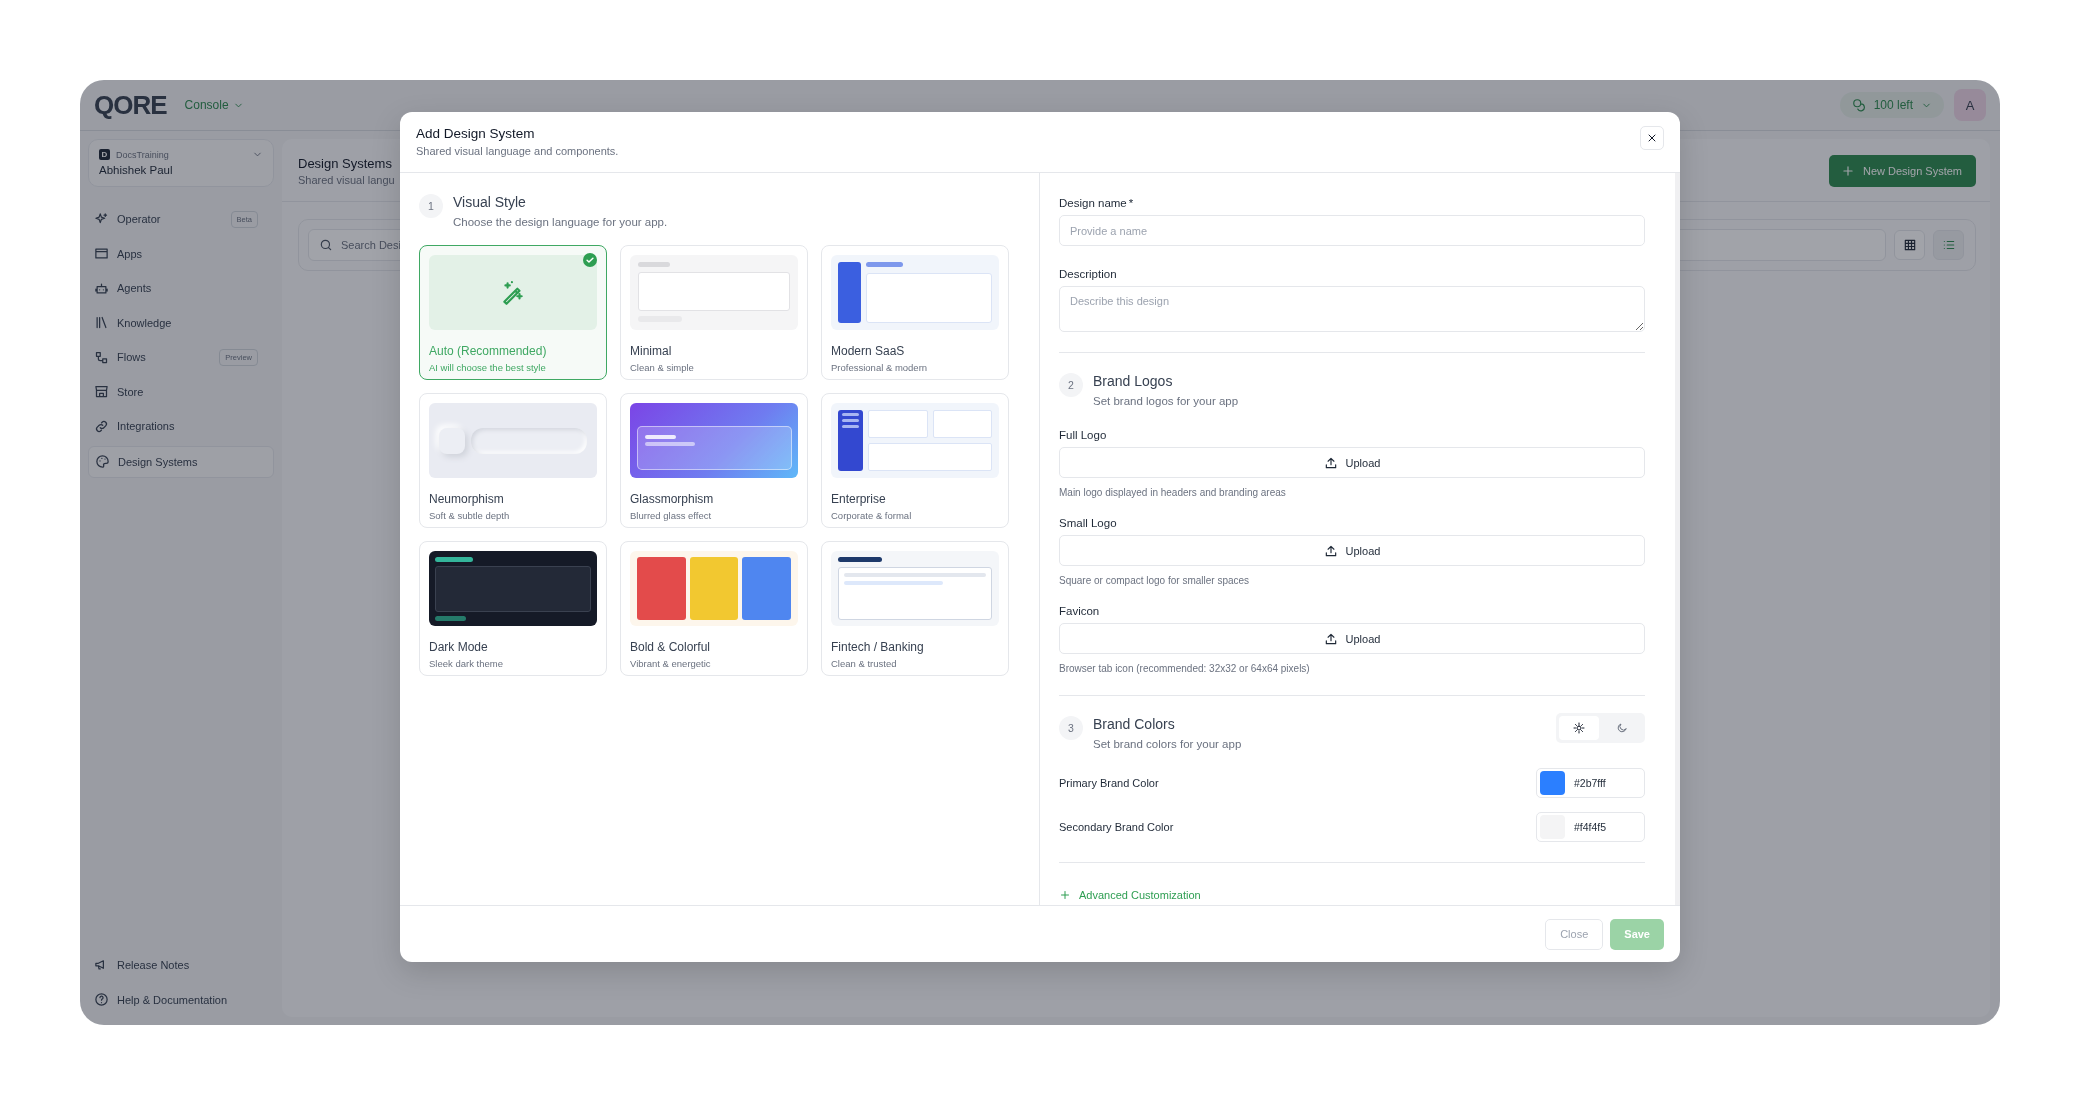 This screenshot has width=2080, height=1105. I want to click on field-label: Small Logo, so click(1088, 523).